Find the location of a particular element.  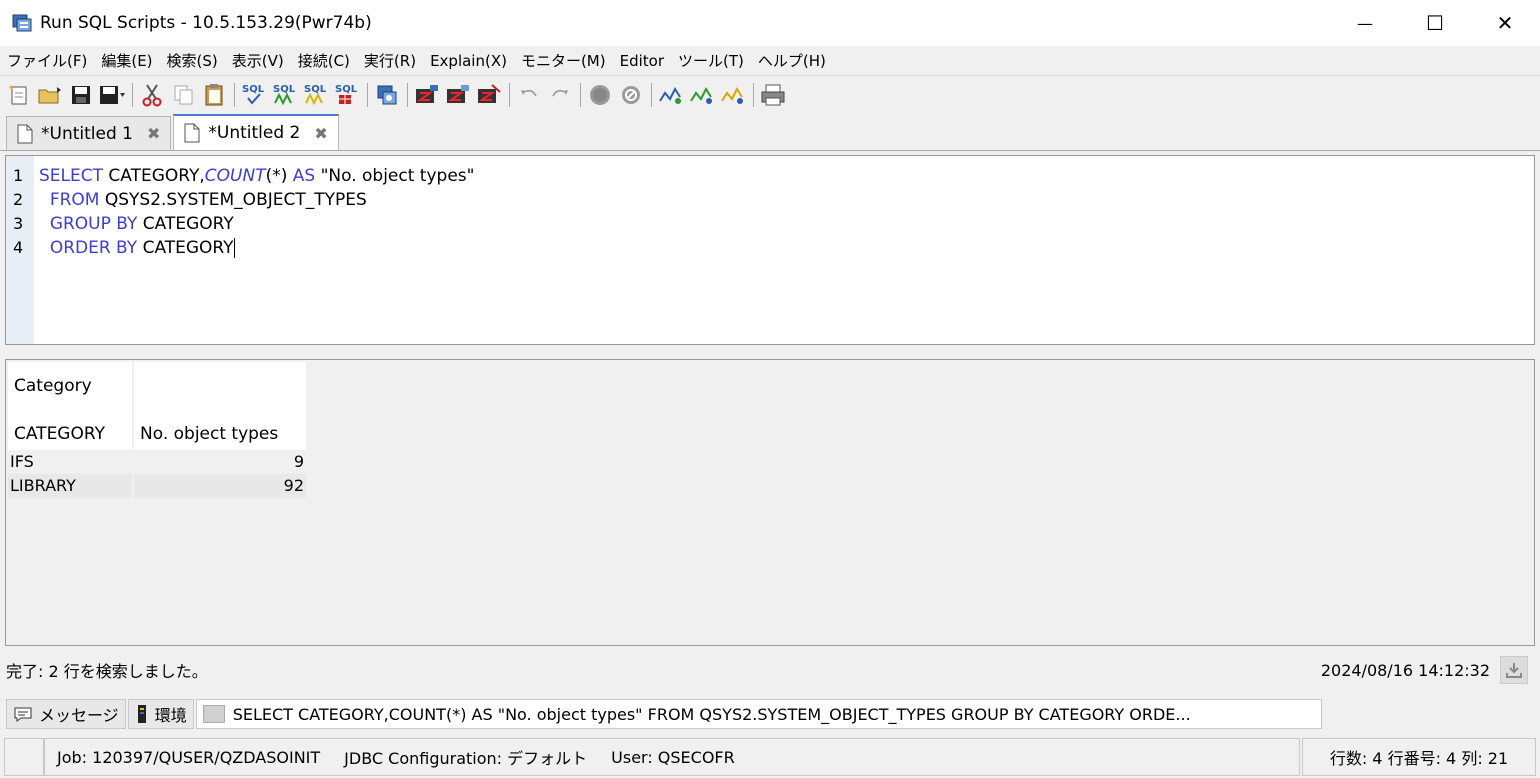

line-number: 2 is located at coordinates (18, 199).